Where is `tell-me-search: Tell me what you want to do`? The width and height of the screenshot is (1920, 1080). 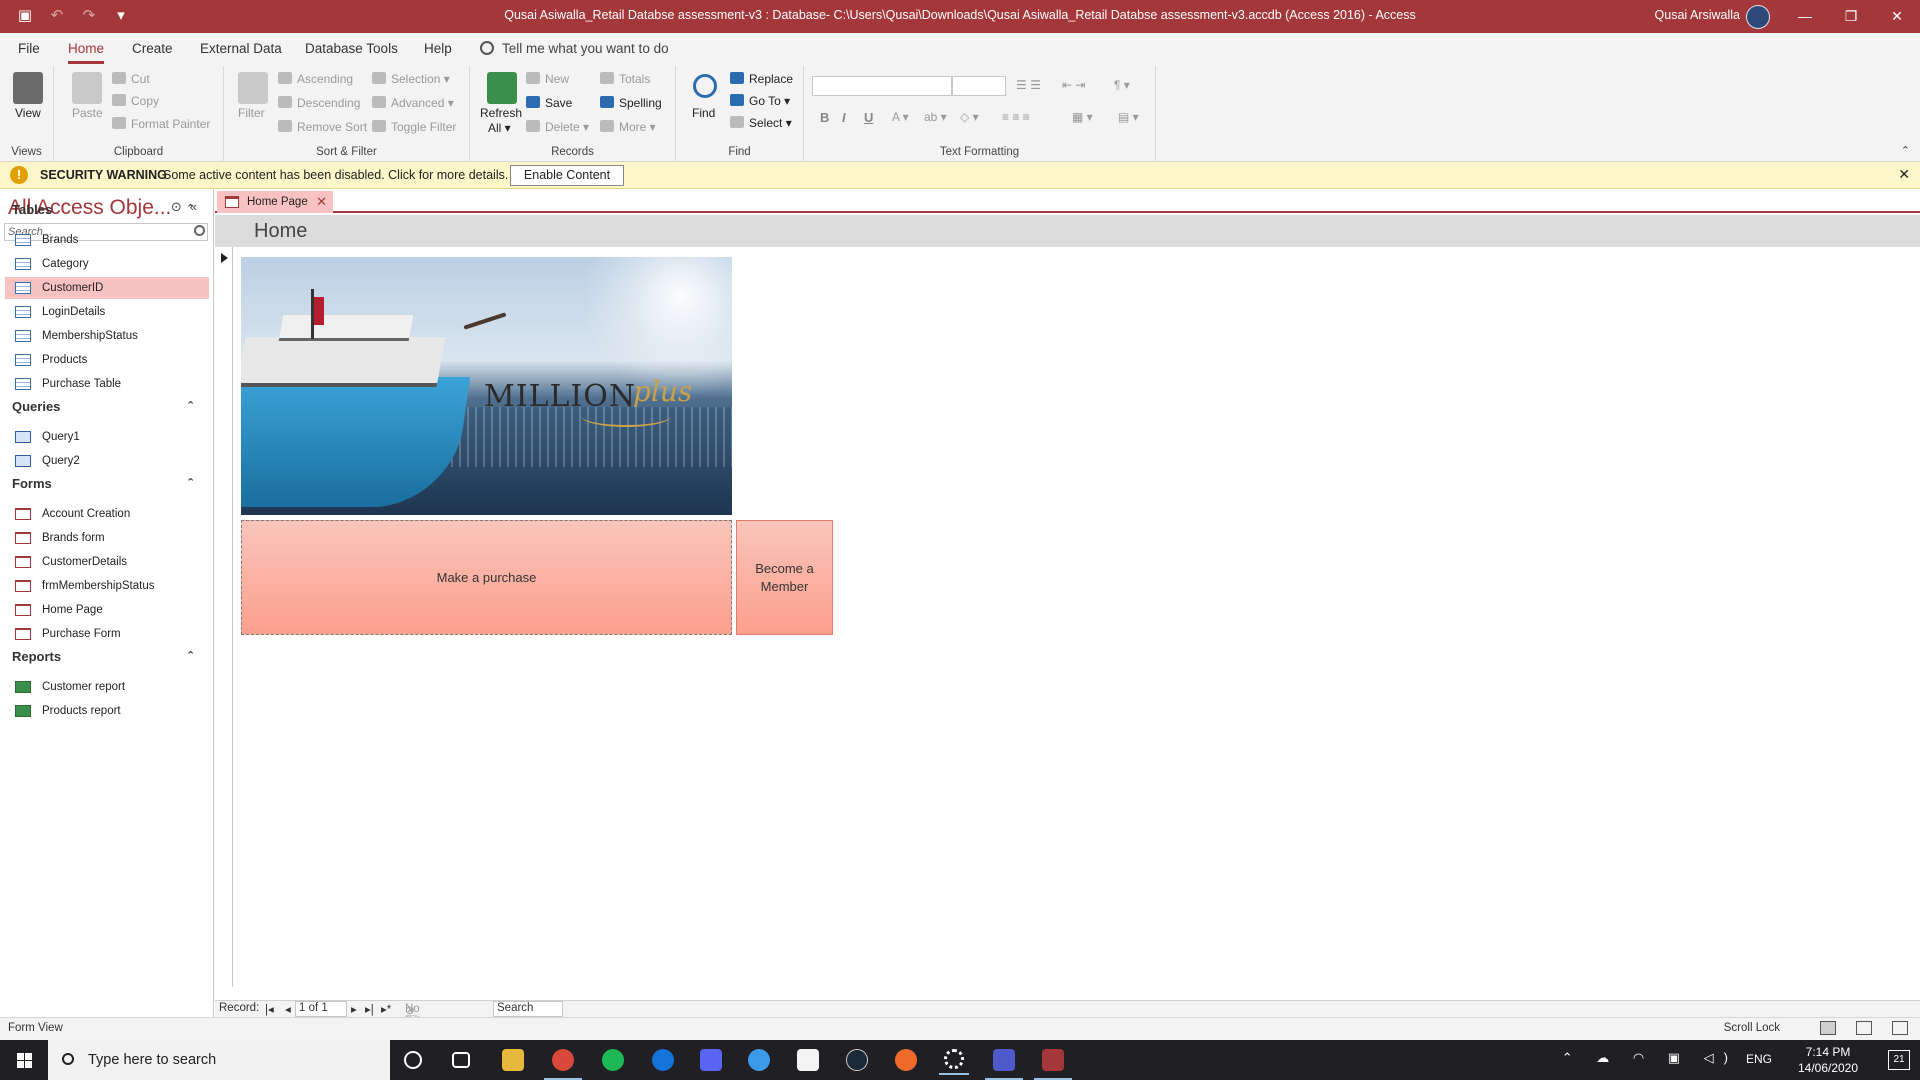 tell-me-search: Tell me what you want to do is located at coordinates (574, 48).